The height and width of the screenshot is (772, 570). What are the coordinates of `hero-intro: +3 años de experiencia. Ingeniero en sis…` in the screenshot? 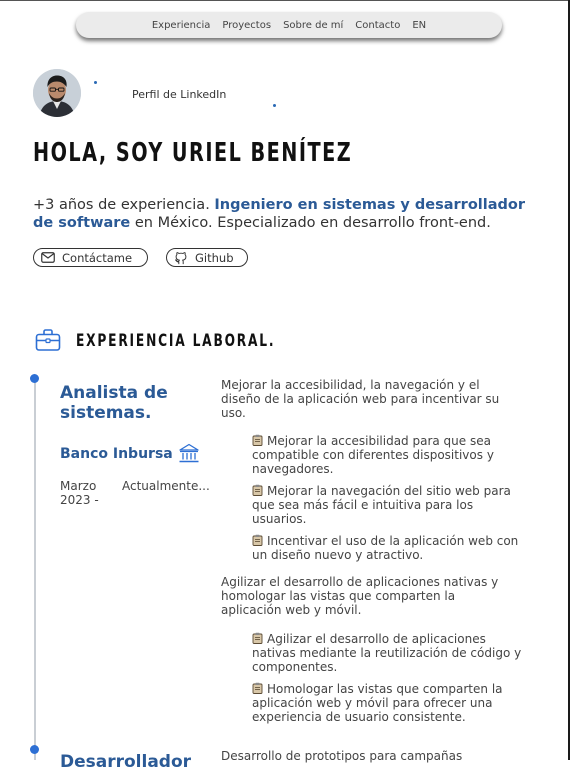 It's located at (288, 214).